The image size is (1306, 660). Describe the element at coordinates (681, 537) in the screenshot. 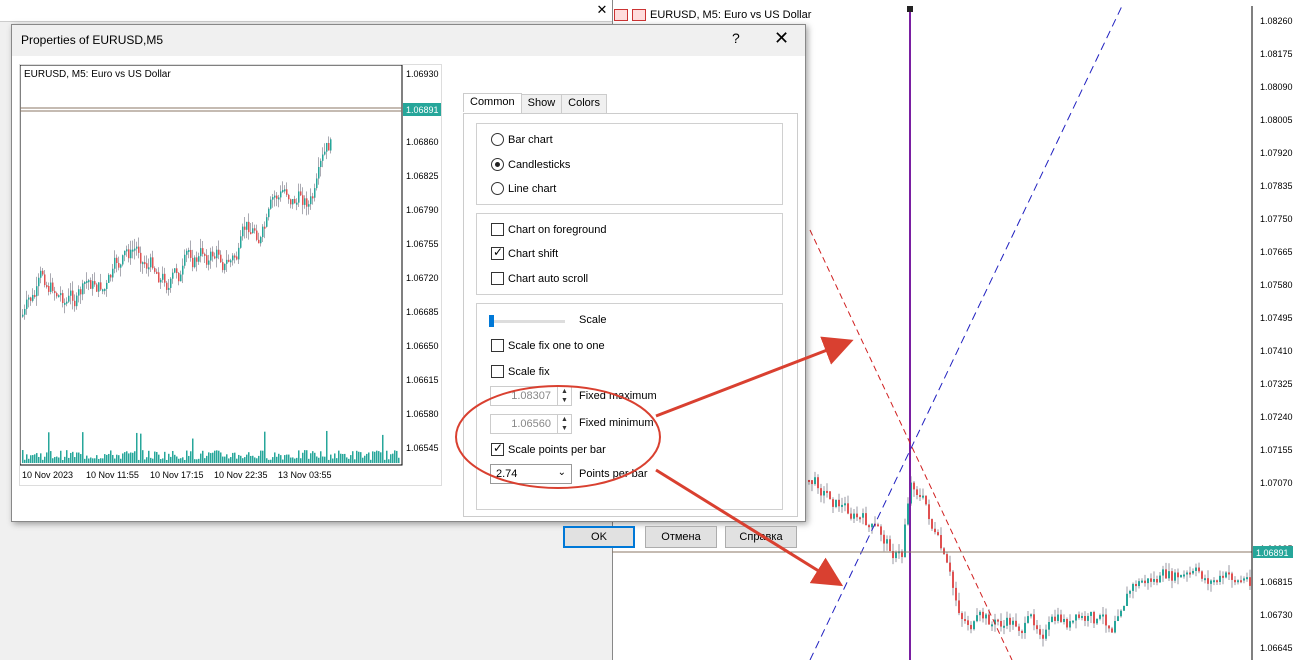

I see `cancel-button: Отмена` at that location.